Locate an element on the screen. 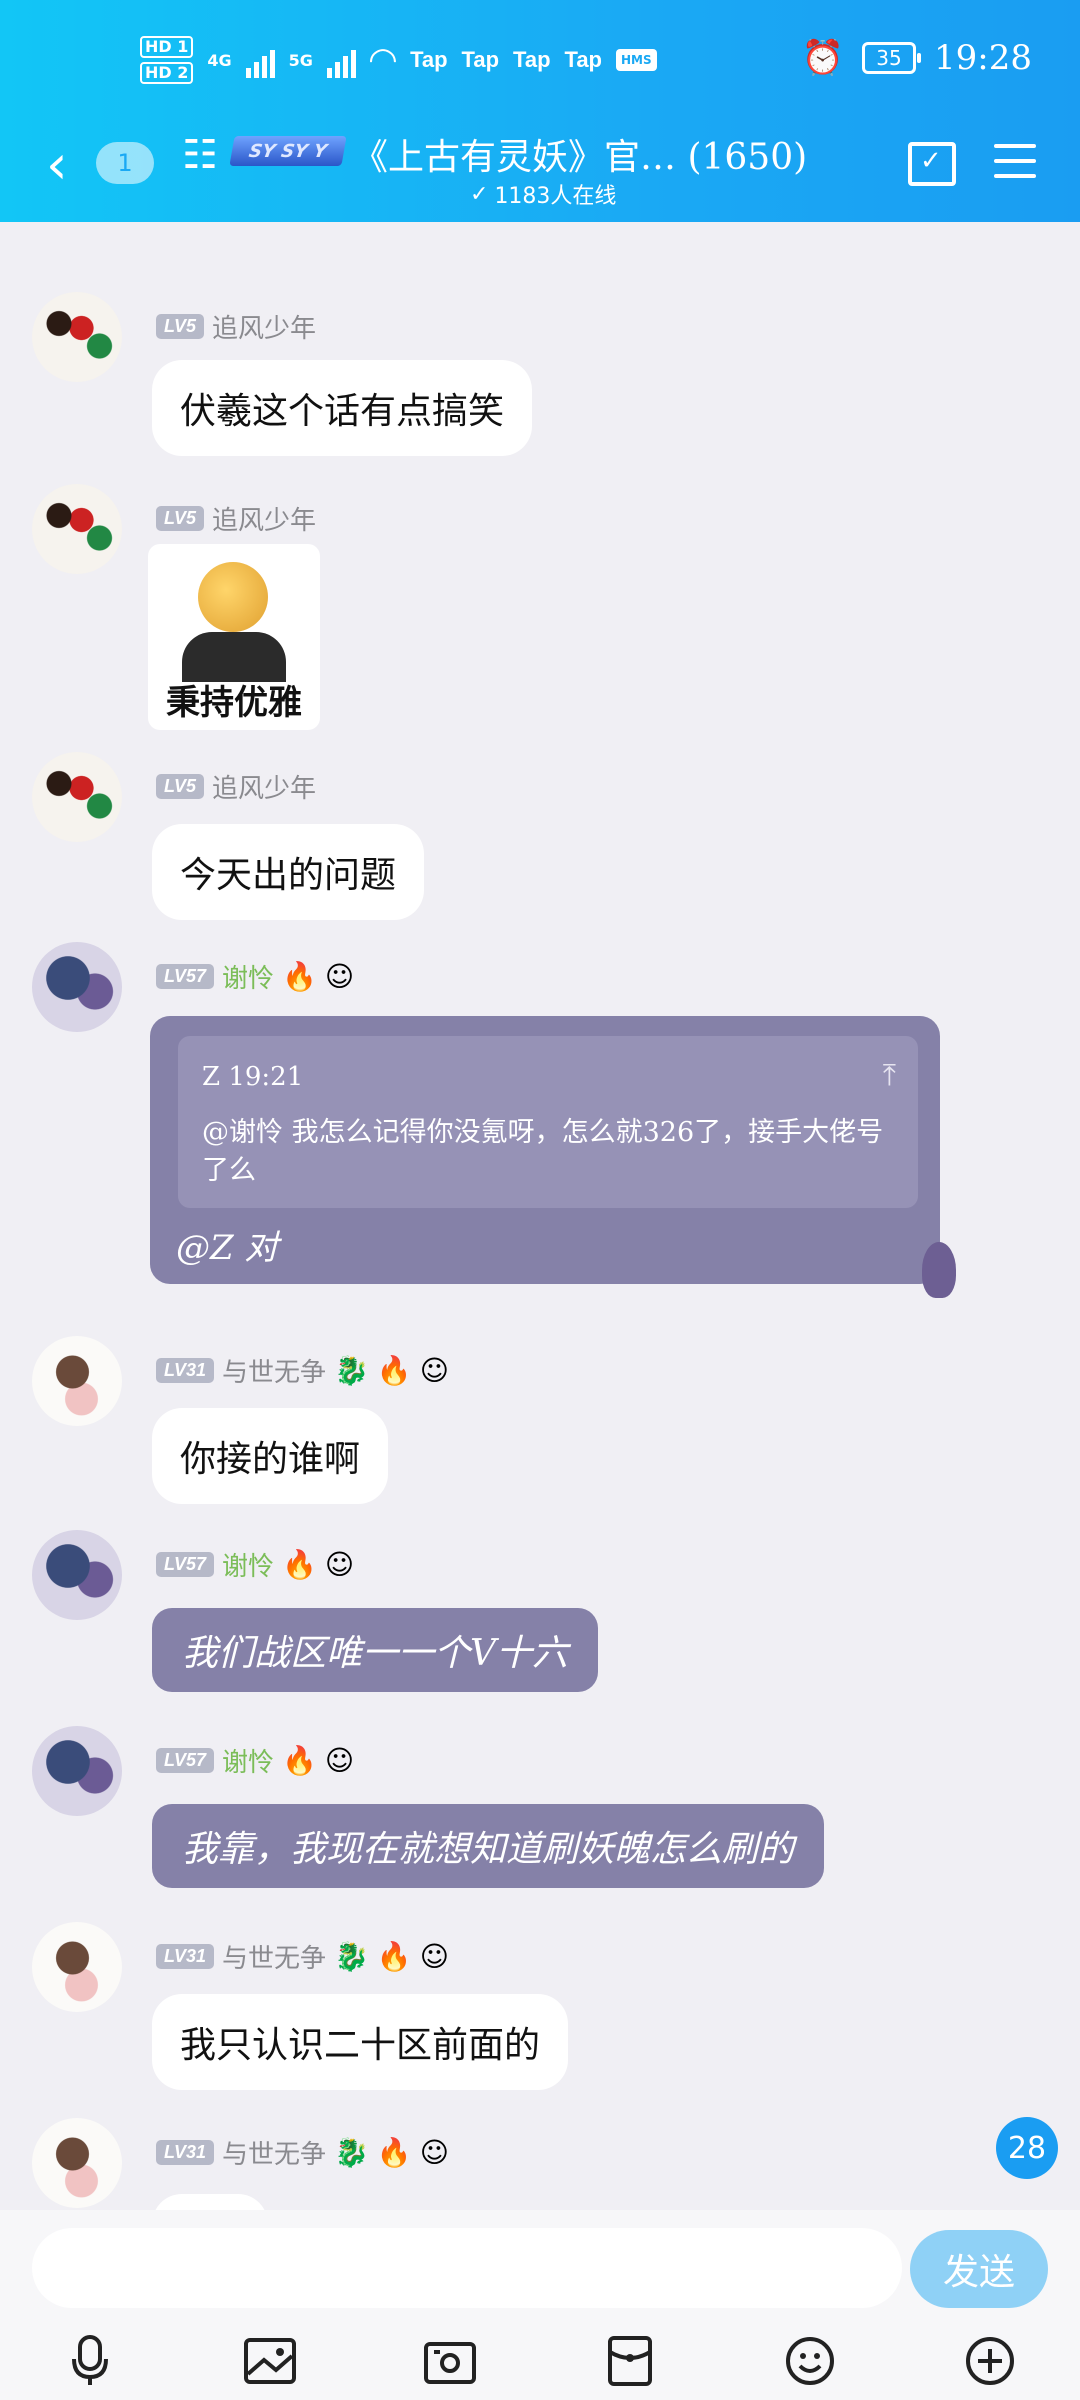 This screenshot has width=1080, height=2400. pin-top-icon: ⤒ is located at coordinates (889, 1075).